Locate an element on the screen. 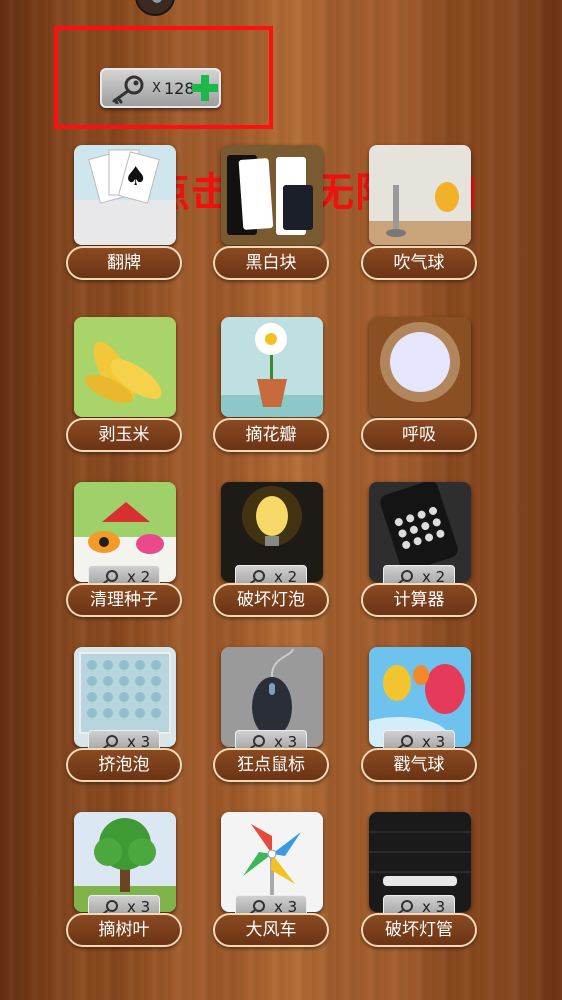 The height and width of the screenshot is (1000, 562). game-thumbnail-flower is located at coordinates (272, 367).